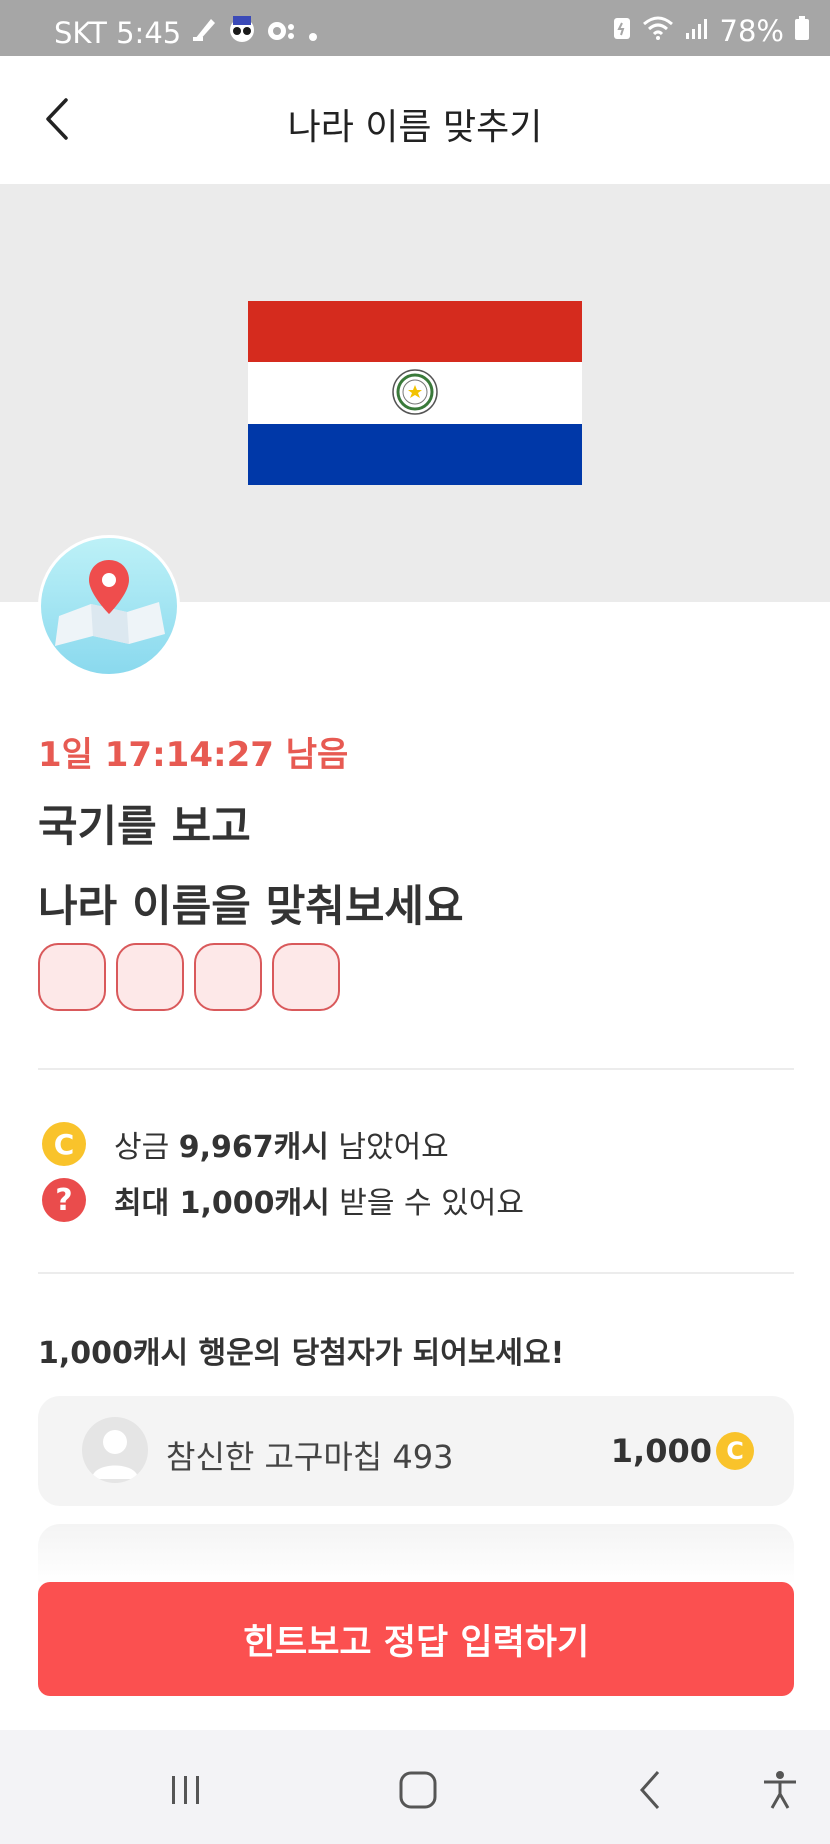  I want to click on wifi-icon, so click(658, 31).